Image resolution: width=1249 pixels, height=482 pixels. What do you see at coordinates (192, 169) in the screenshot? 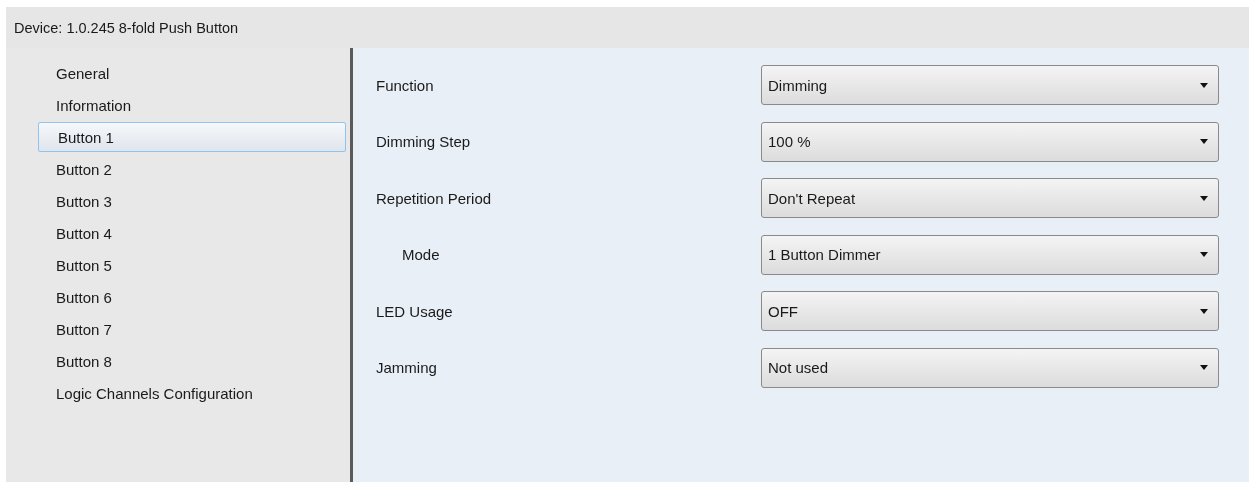
I see `sidebar-item: Button 2` at bounding box center [192, 169].